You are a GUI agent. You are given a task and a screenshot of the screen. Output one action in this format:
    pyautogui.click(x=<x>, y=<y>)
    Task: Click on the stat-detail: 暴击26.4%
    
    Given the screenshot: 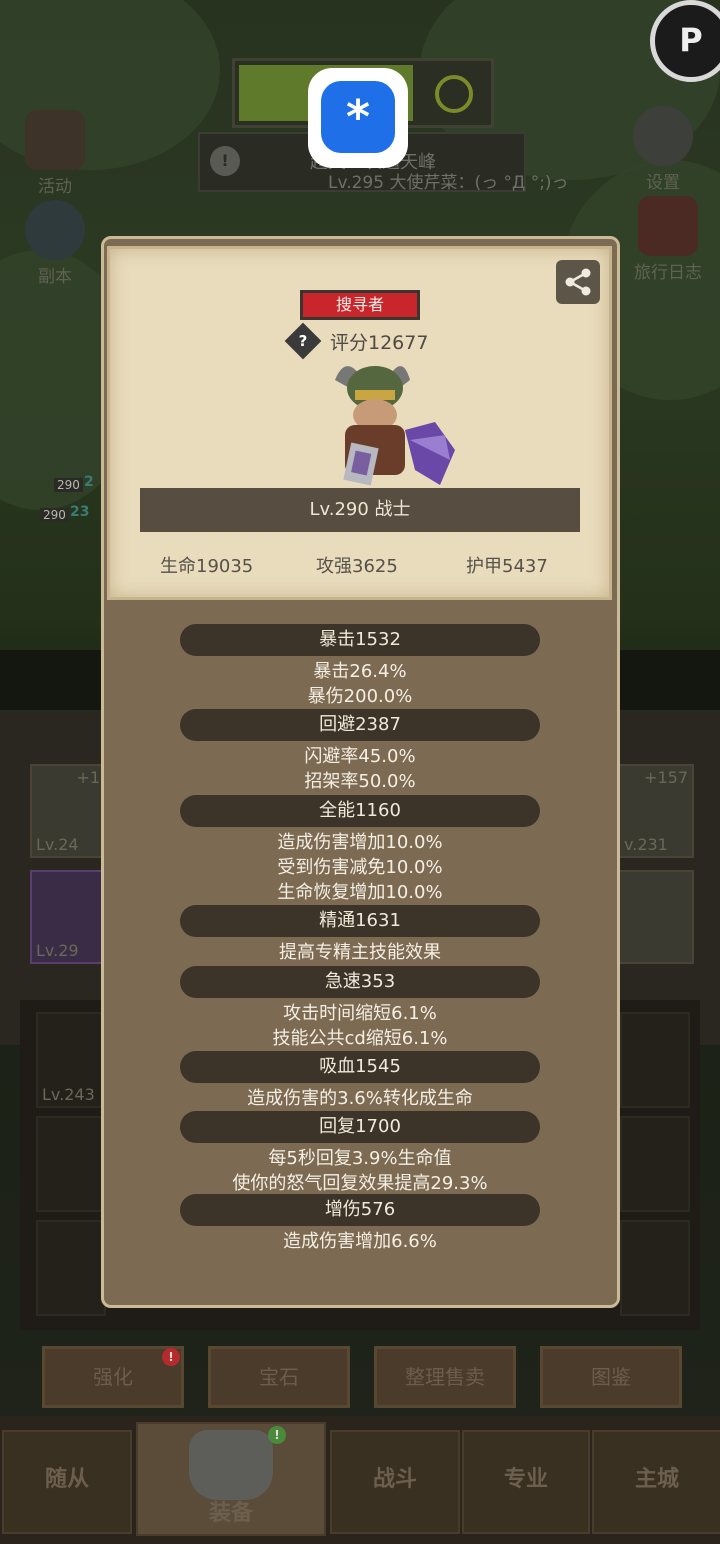 What is the action you would take?
    pyautogui.click(x=360, y=671)
    